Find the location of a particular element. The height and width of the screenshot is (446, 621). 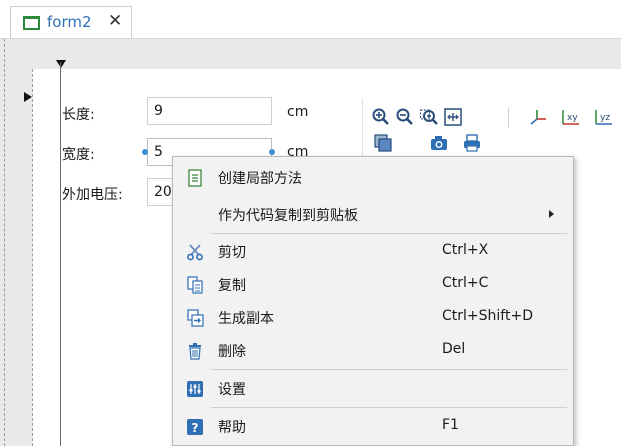

form-left-edge is located at coordinates (32, 257).